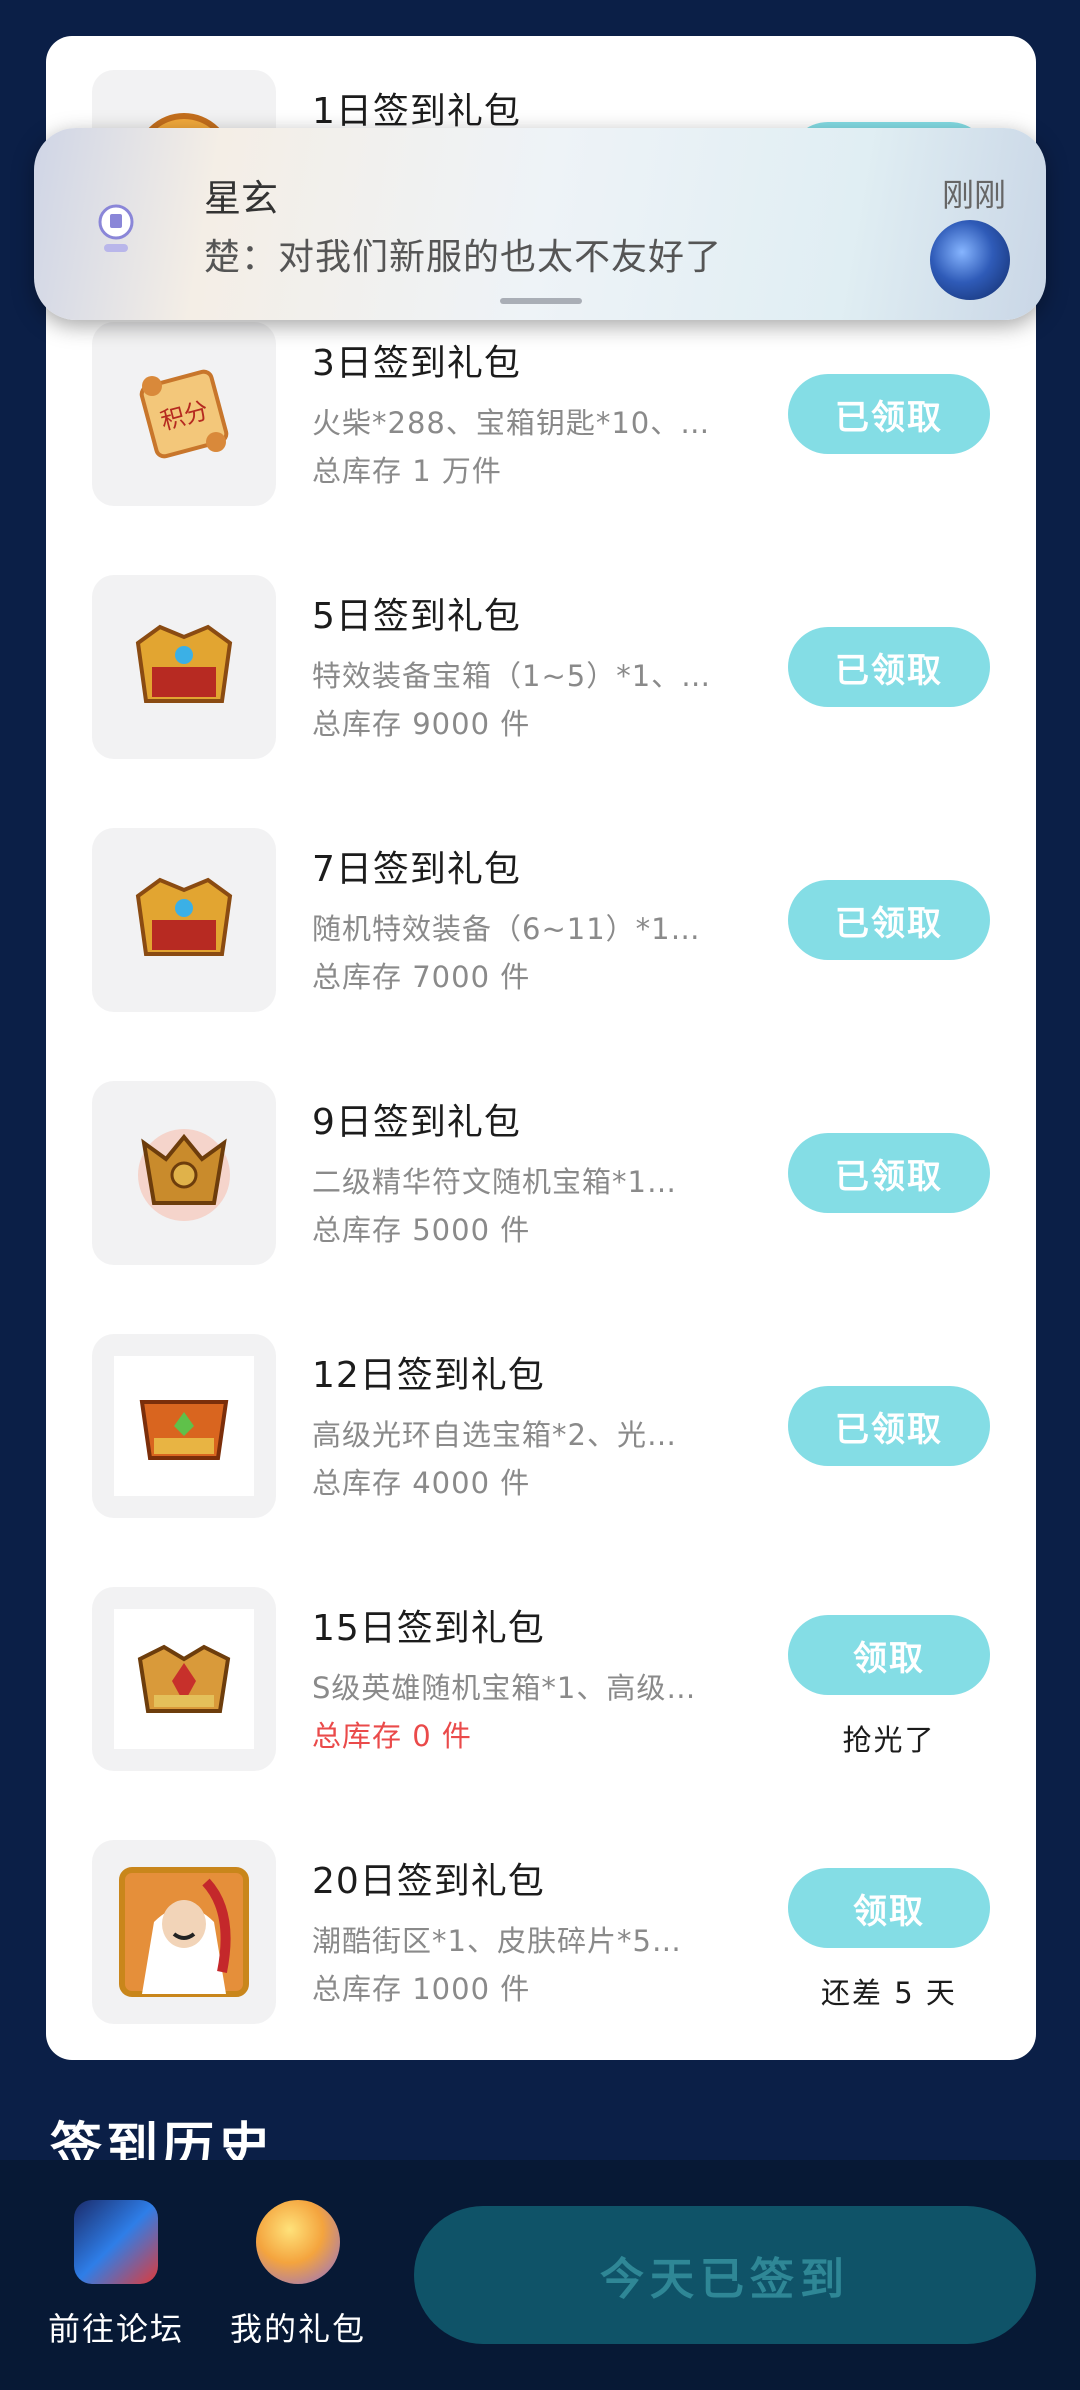  I want to click on bottom-bar: 前往论坛 我的礼包 今天已签到, so click(540, 2275).